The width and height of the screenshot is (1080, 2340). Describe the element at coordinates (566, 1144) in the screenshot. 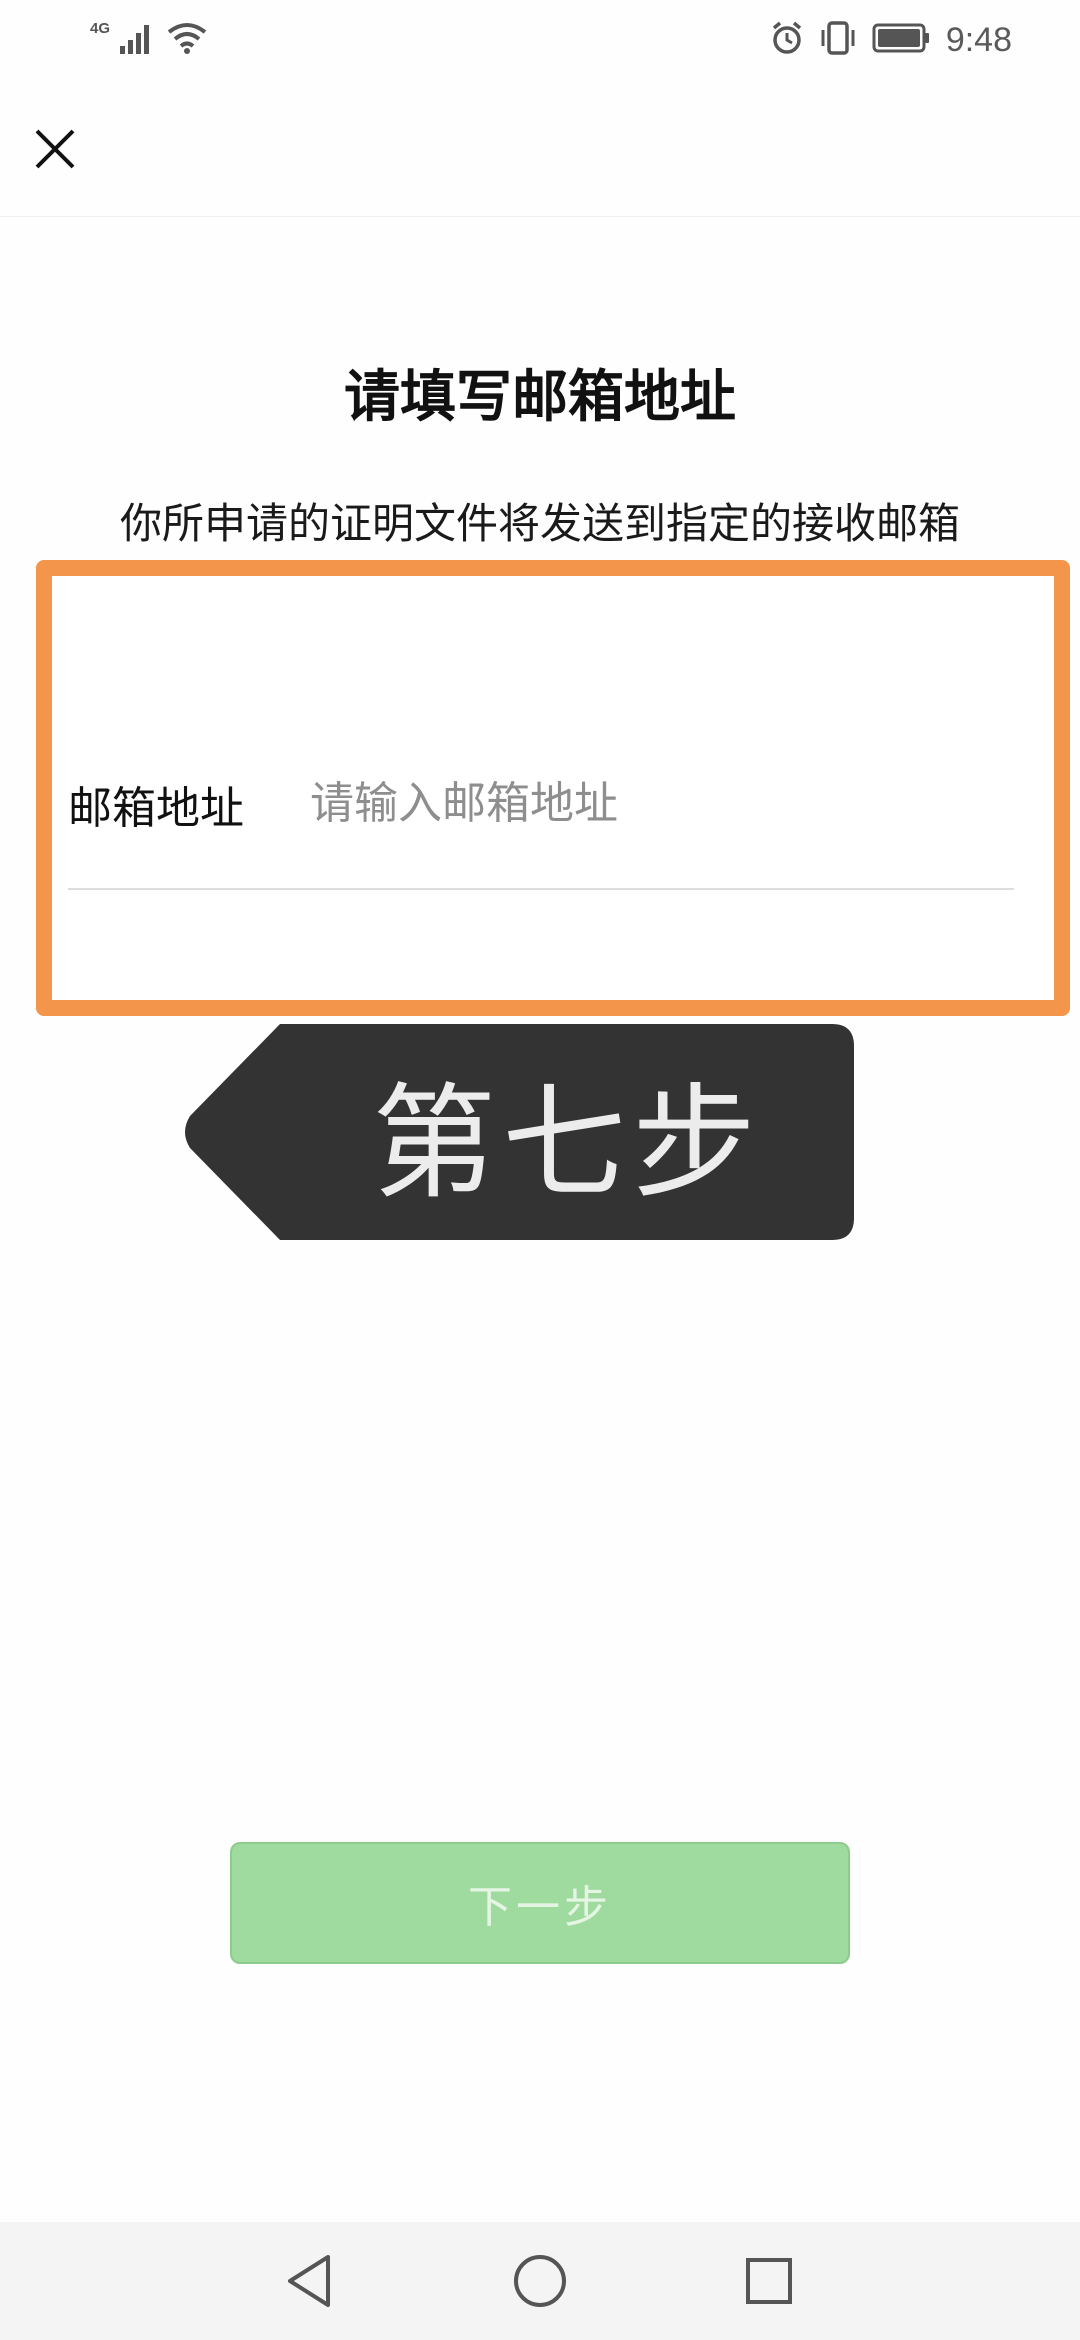

I see `step-label: 第七步` at that location.